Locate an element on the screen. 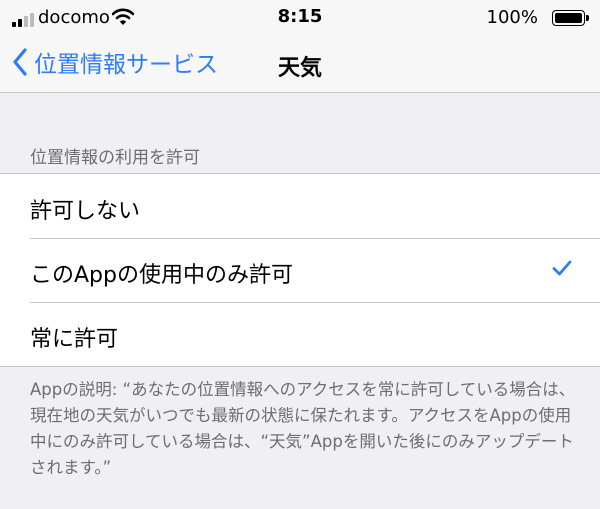  option-while-using-app: このAppの使用中のみ許可 is located at coordinates (300, 270).